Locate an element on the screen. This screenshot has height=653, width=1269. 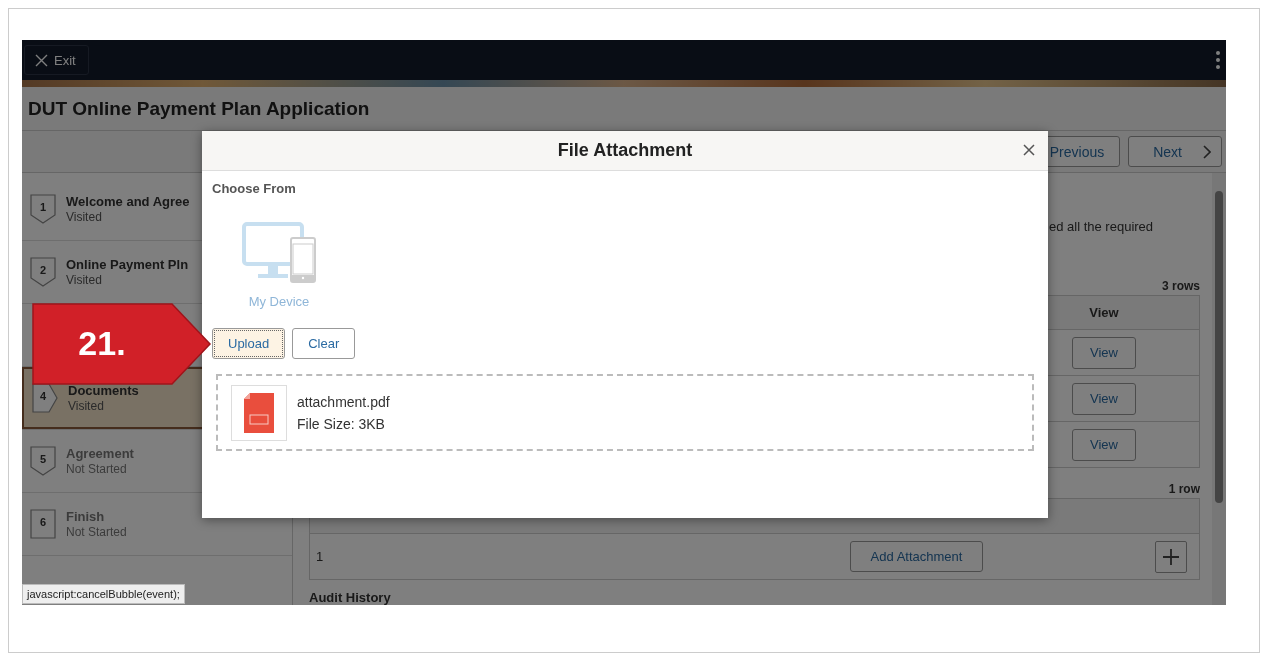
close-icon is located at coordinates (41, 60).